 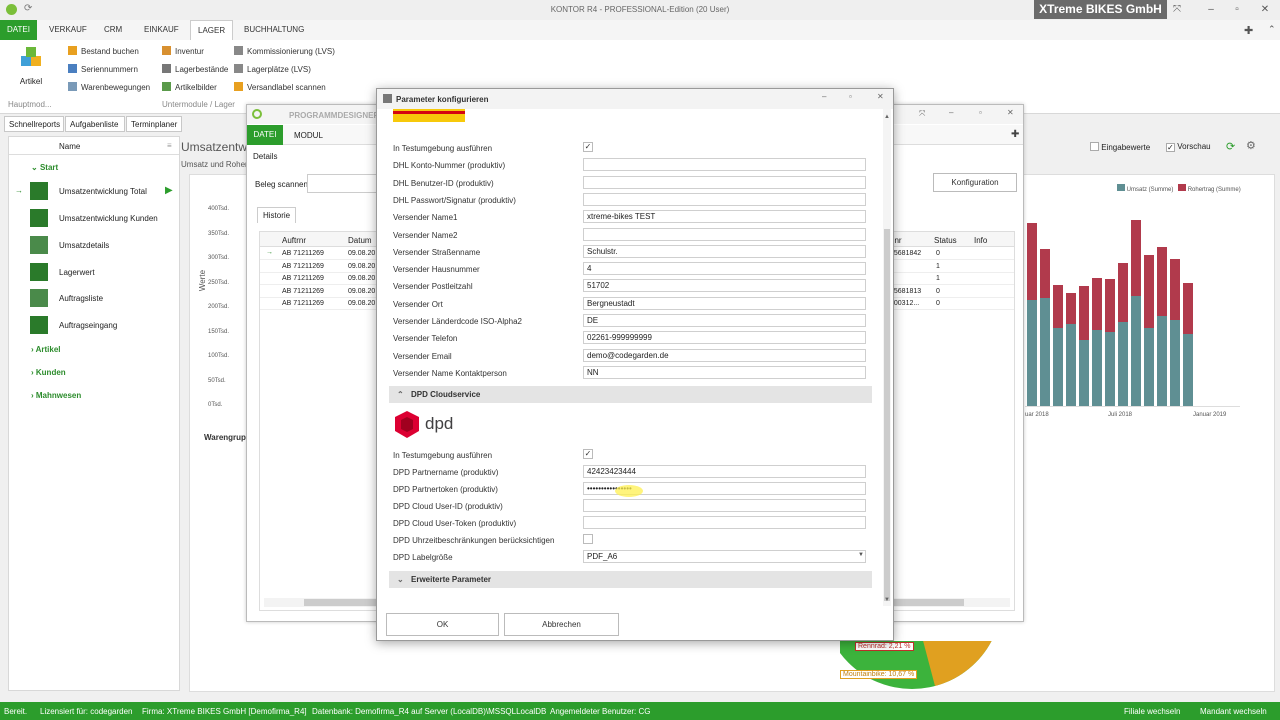 What do you see at coordinates (94, 245) in the screenshot?
I see `tree-item-umsatzdetails: Umsatzdetails` at bounding box center [94, 245].